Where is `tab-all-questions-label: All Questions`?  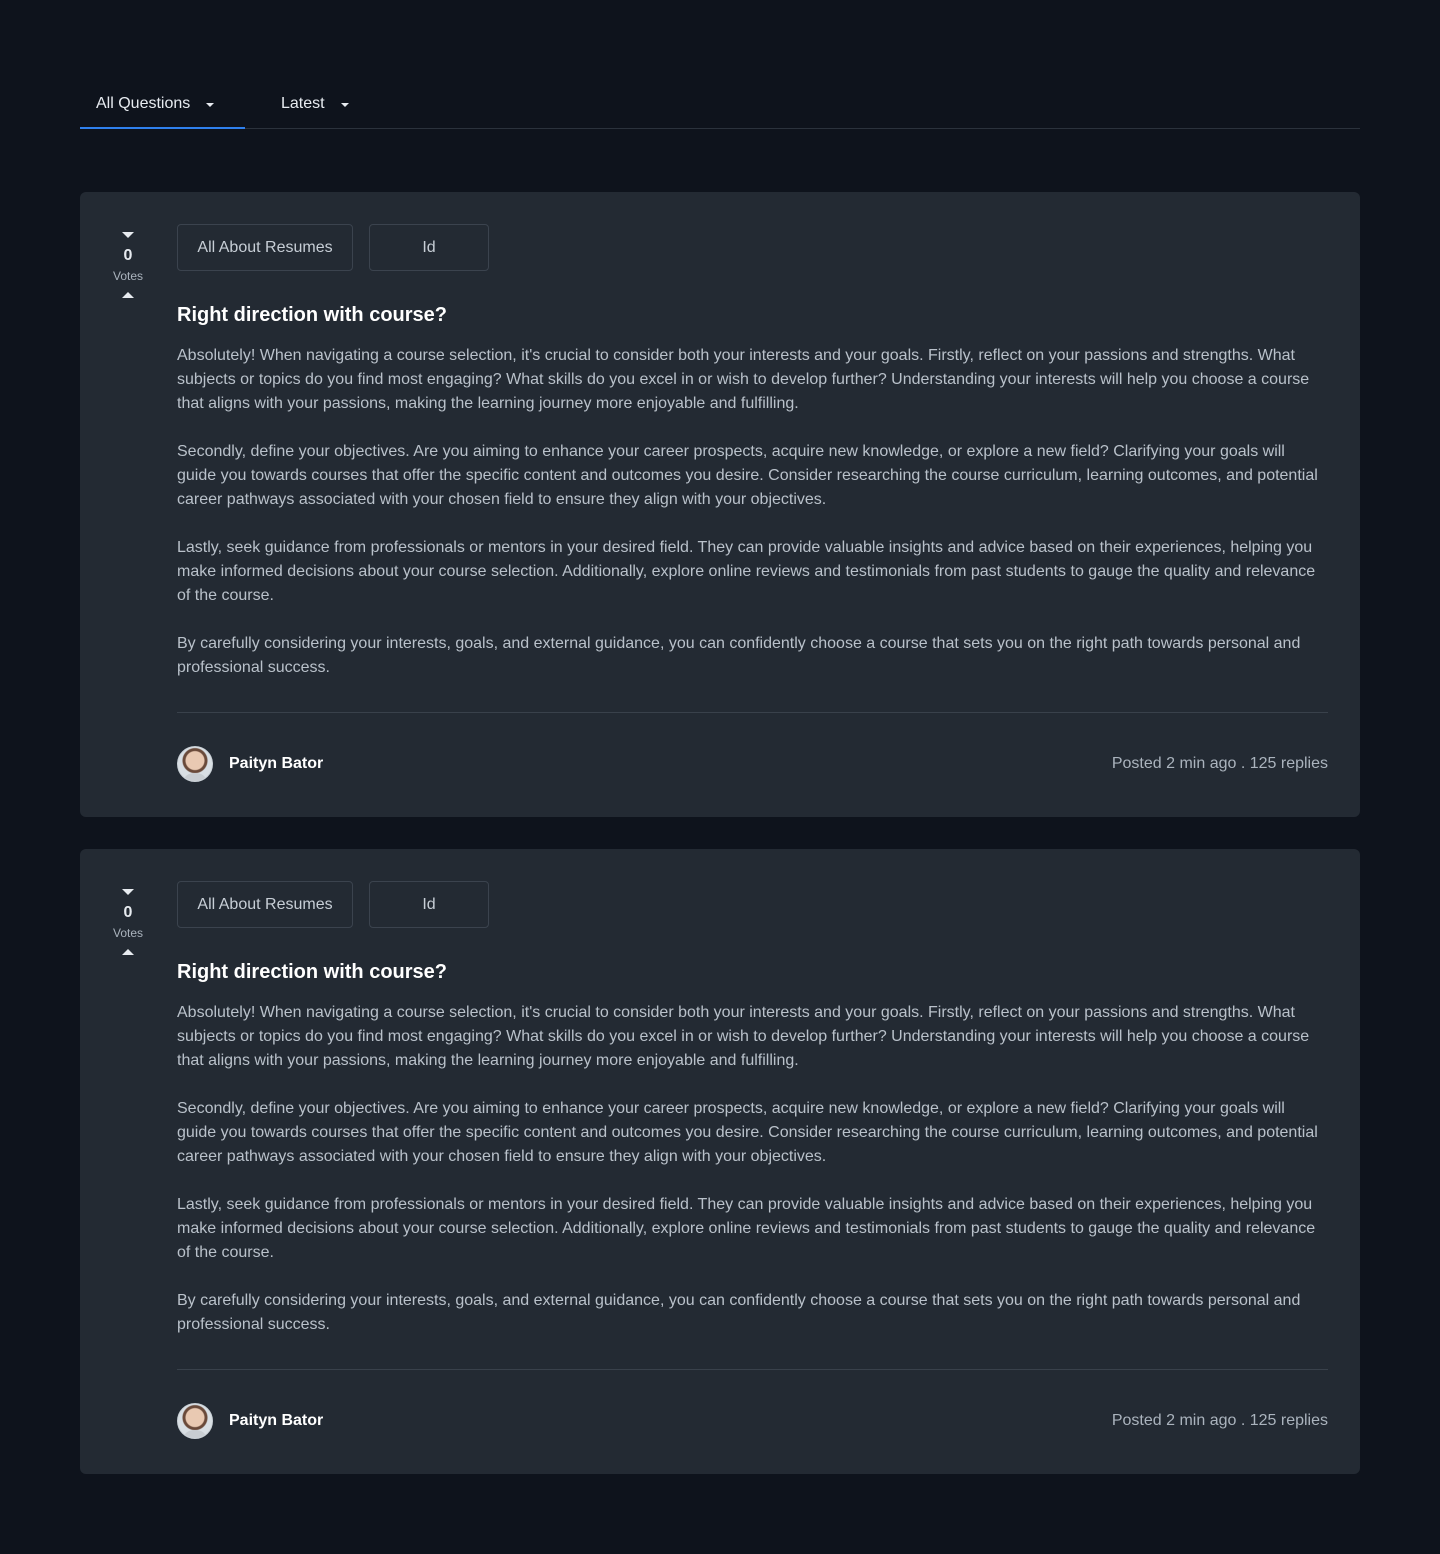
tab-all-questions-label: All Questions is located at coordinates (143, 103).